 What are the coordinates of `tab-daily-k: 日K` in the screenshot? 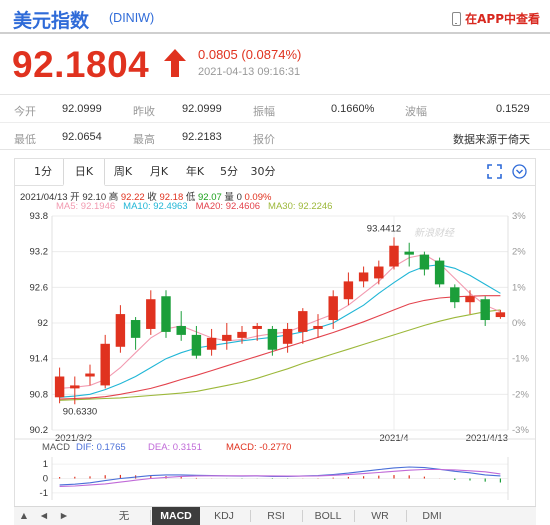 It's located at (84, 172).